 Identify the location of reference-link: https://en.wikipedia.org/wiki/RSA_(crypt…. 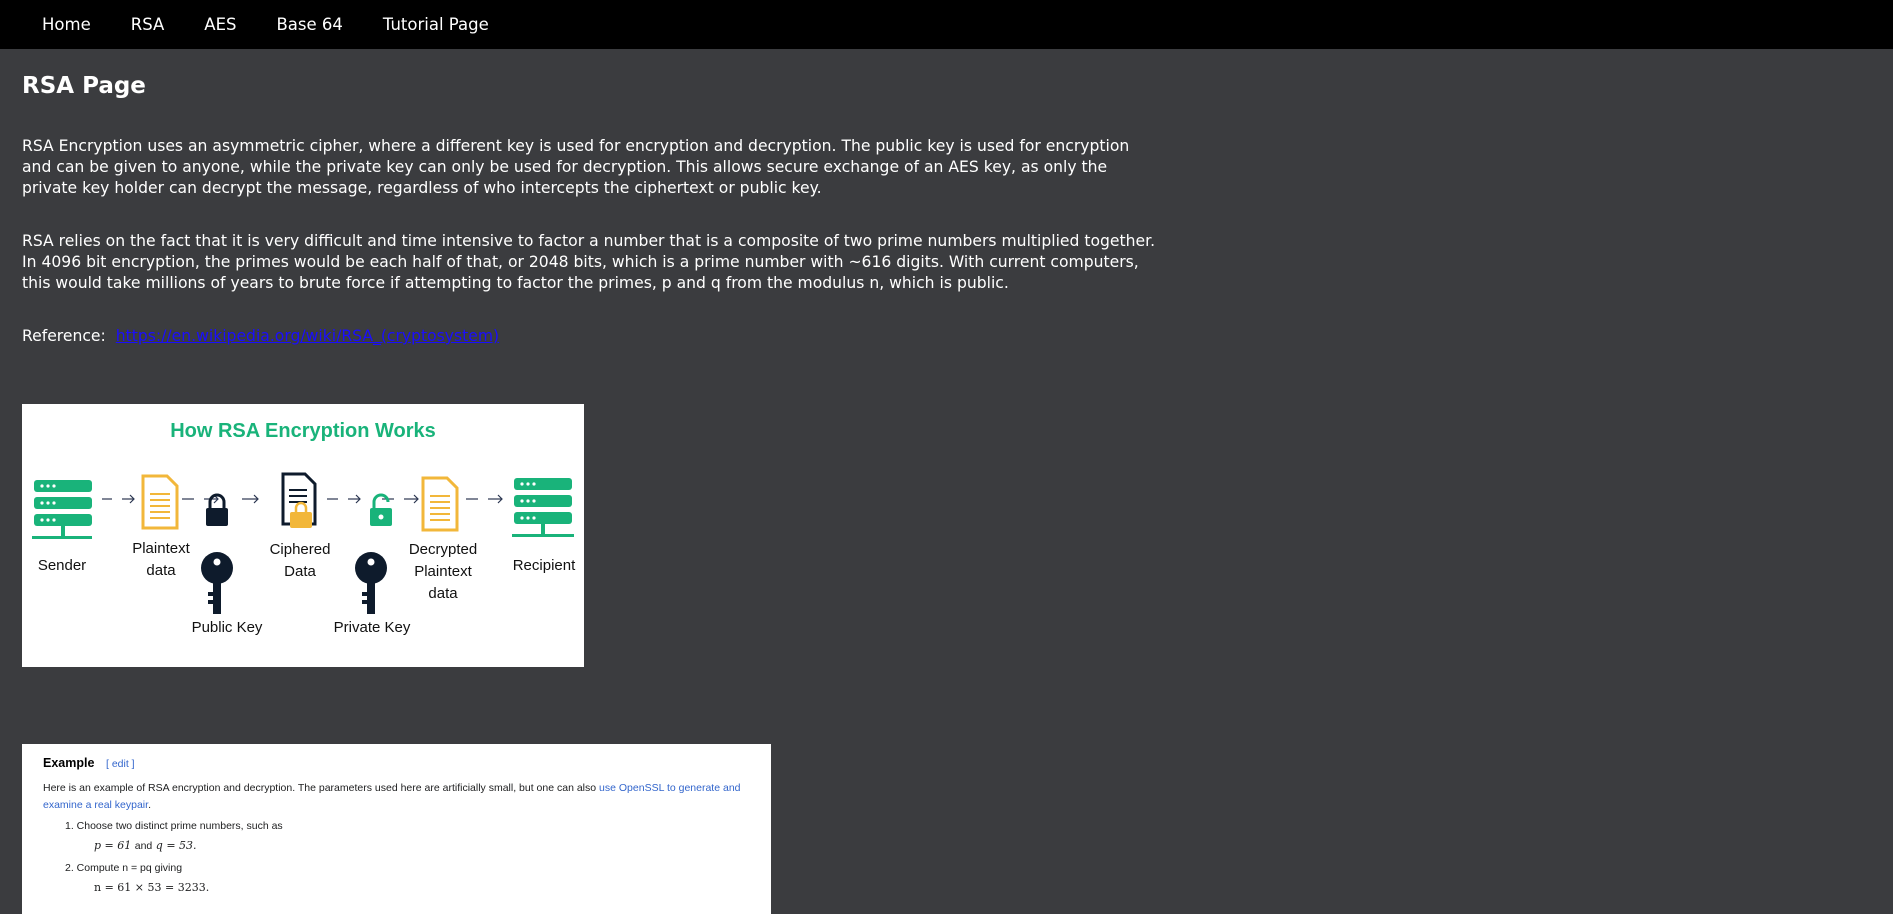
(307, 336).